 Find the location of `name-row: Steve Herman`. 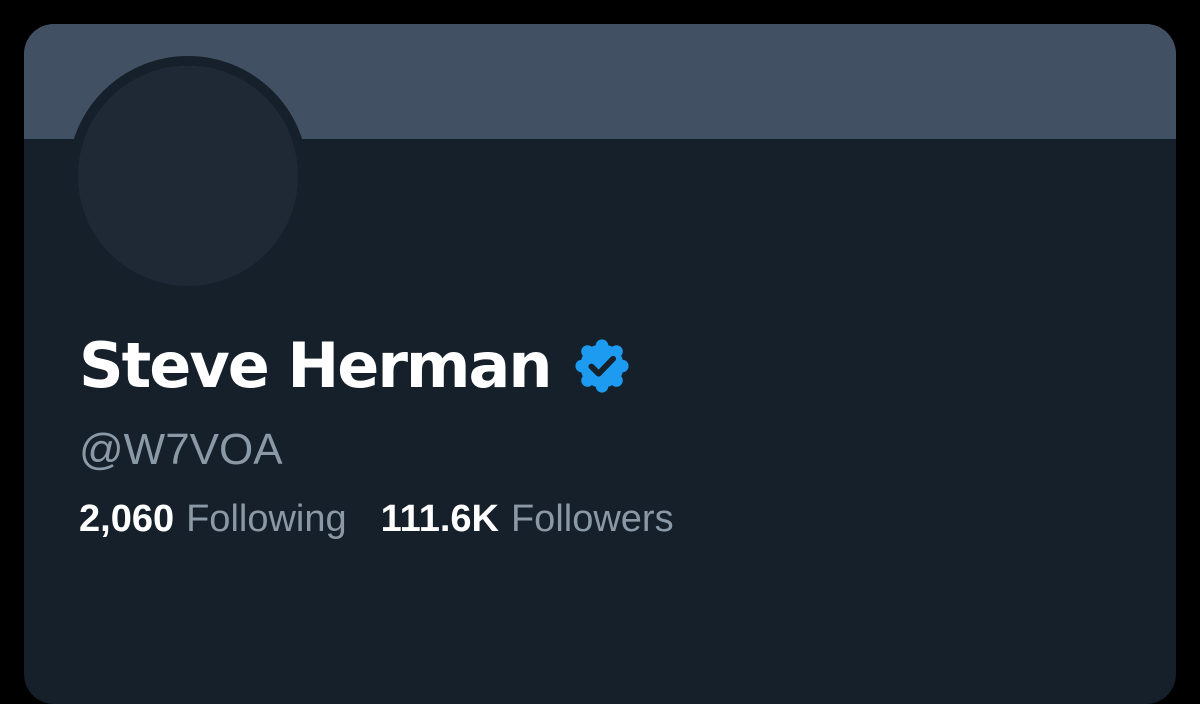

name-row: Steve Herman is located at coordinates (355, 366).